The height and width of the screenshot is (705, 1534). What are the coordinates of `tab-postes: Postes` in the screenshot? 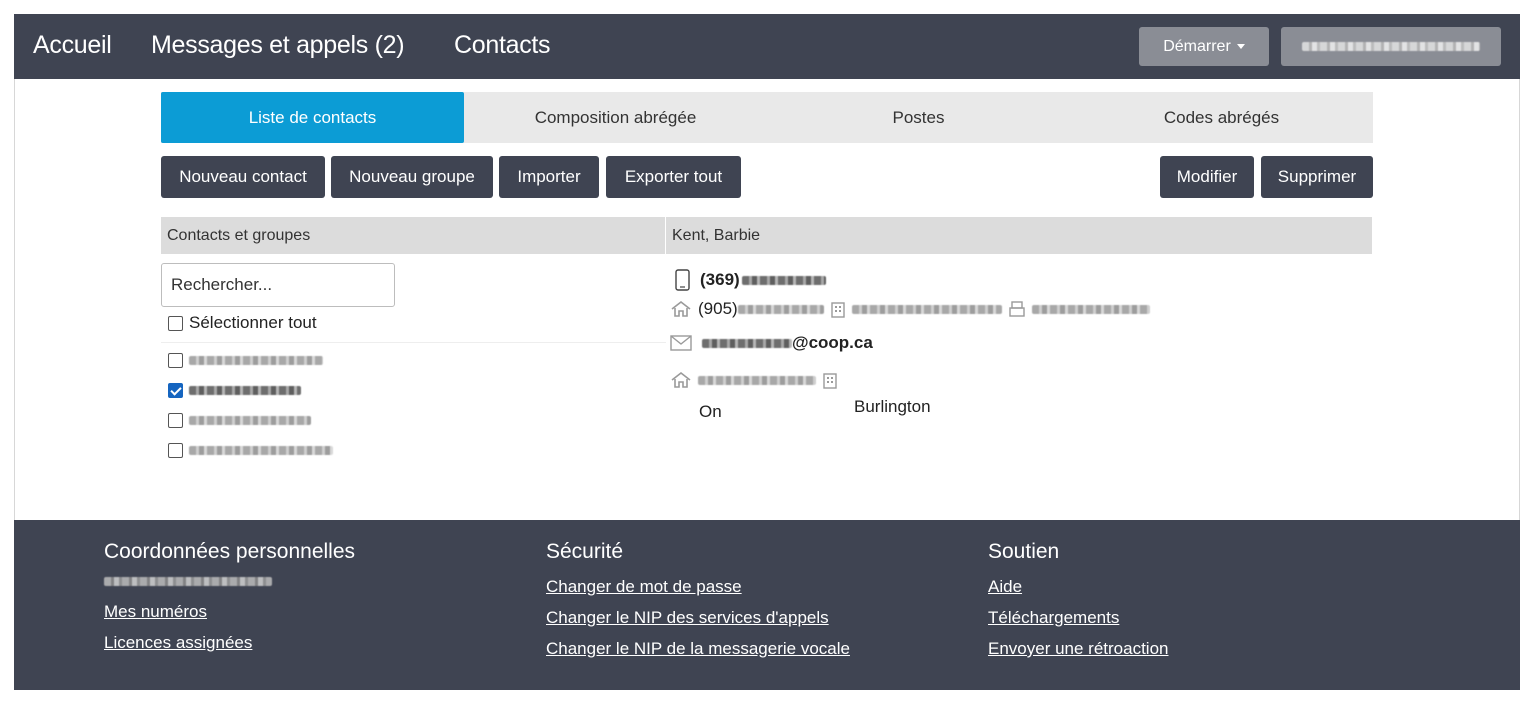 It's located at (918, 117).